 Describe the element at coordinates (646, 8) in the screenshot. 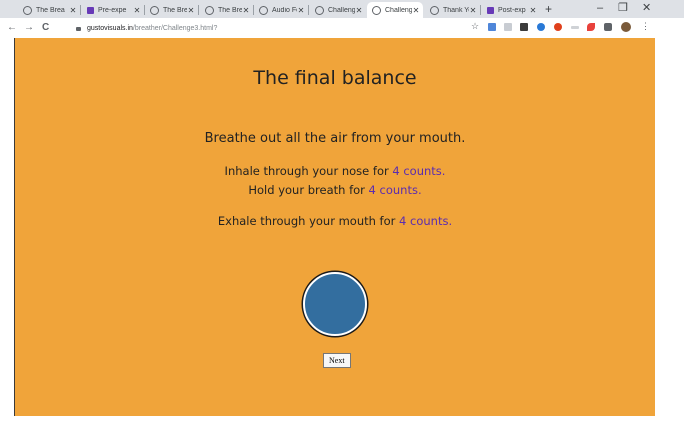

I see `close-window-button: ✕` at that location.